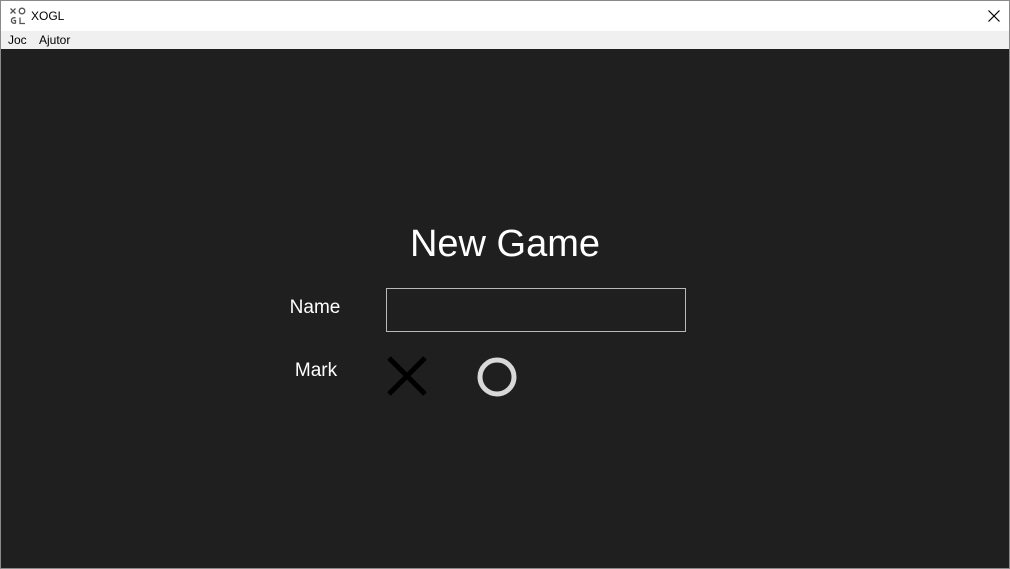  What do you see at coordinates (18, 16) in the screenshot?
I see `xogl-app-icon` at bounding box center [18, 16].